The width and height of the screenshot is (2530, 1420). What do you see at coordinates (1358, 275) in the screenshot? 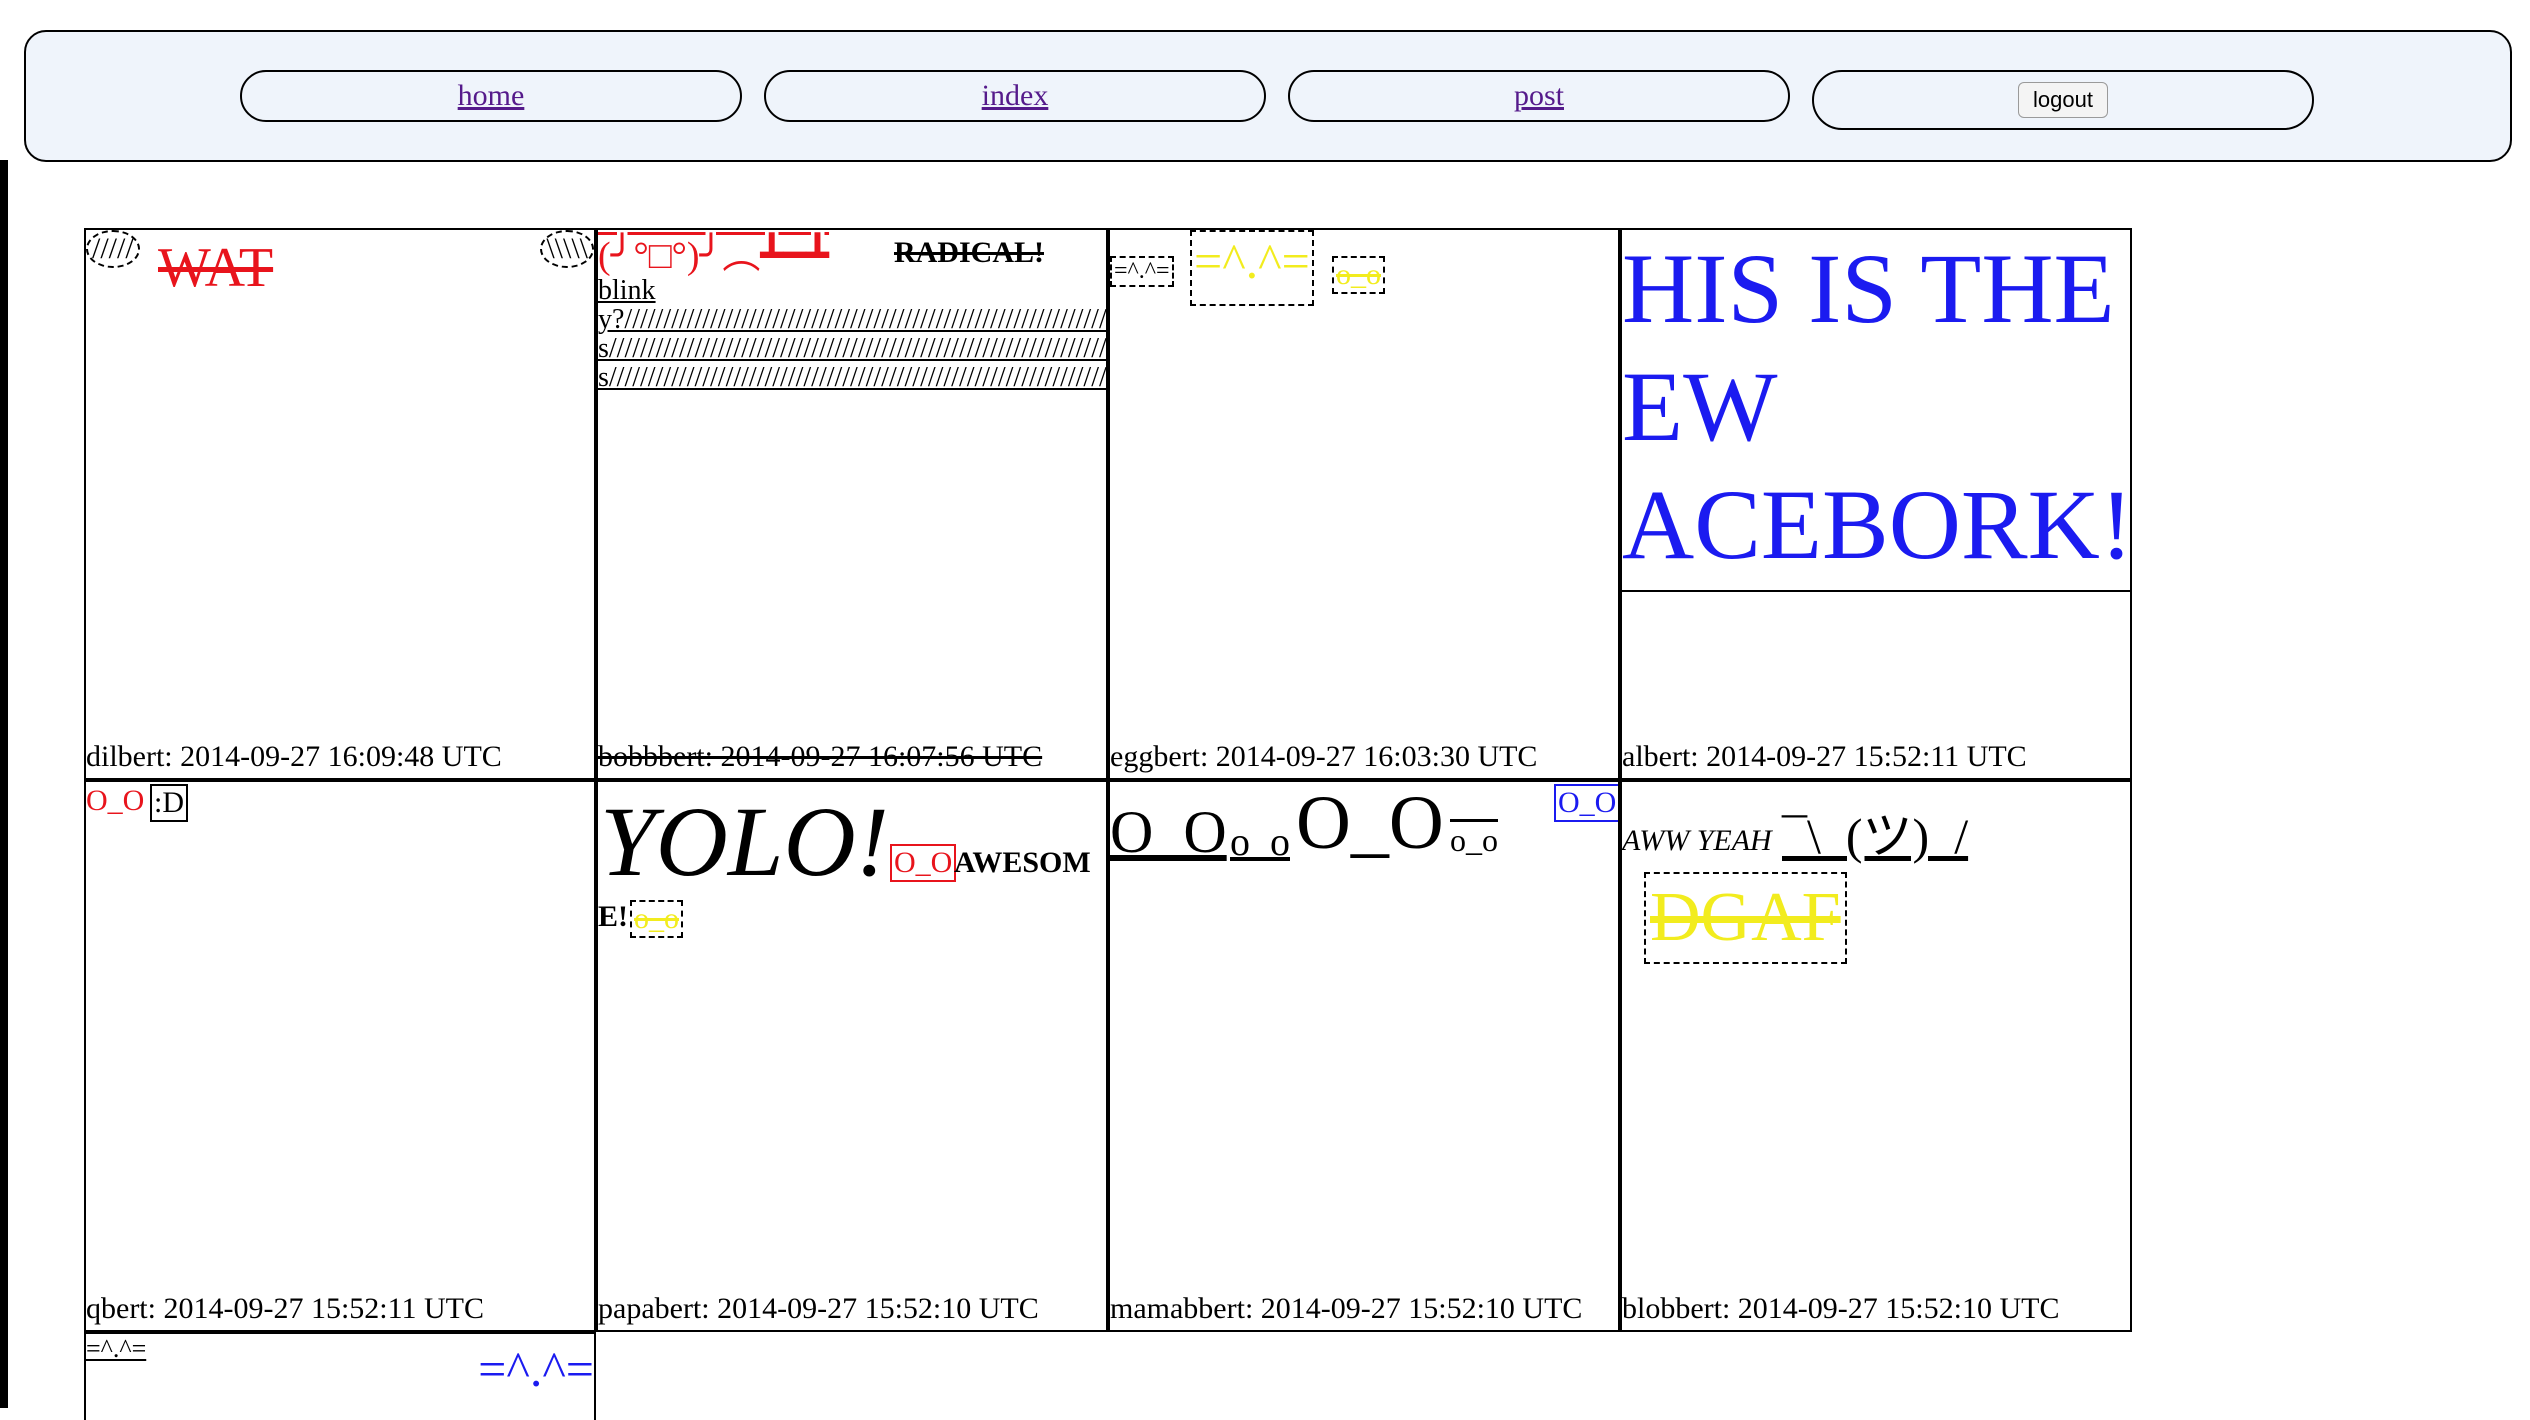
I see `oo-face: o_o` at bounding box center [1358, 275].